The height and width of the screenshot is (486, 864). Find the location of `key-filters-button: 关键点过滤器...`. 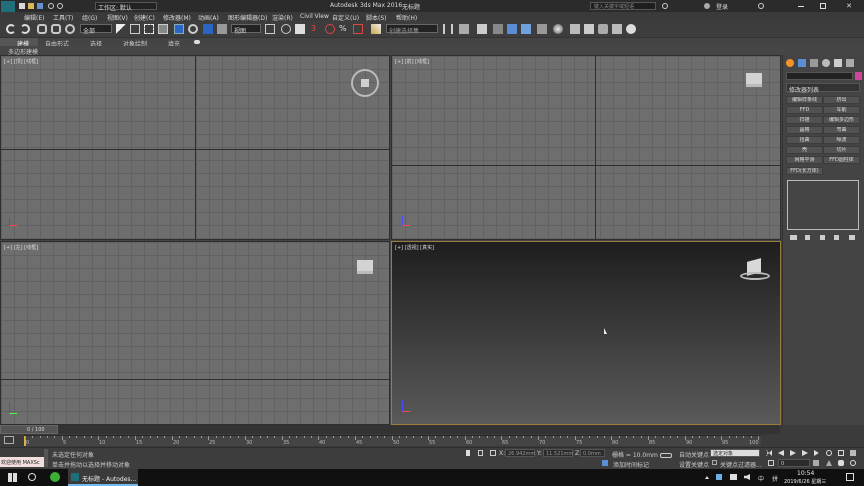

key-filters-button: 关键点过滤器... is located at coordinates (741, 464).